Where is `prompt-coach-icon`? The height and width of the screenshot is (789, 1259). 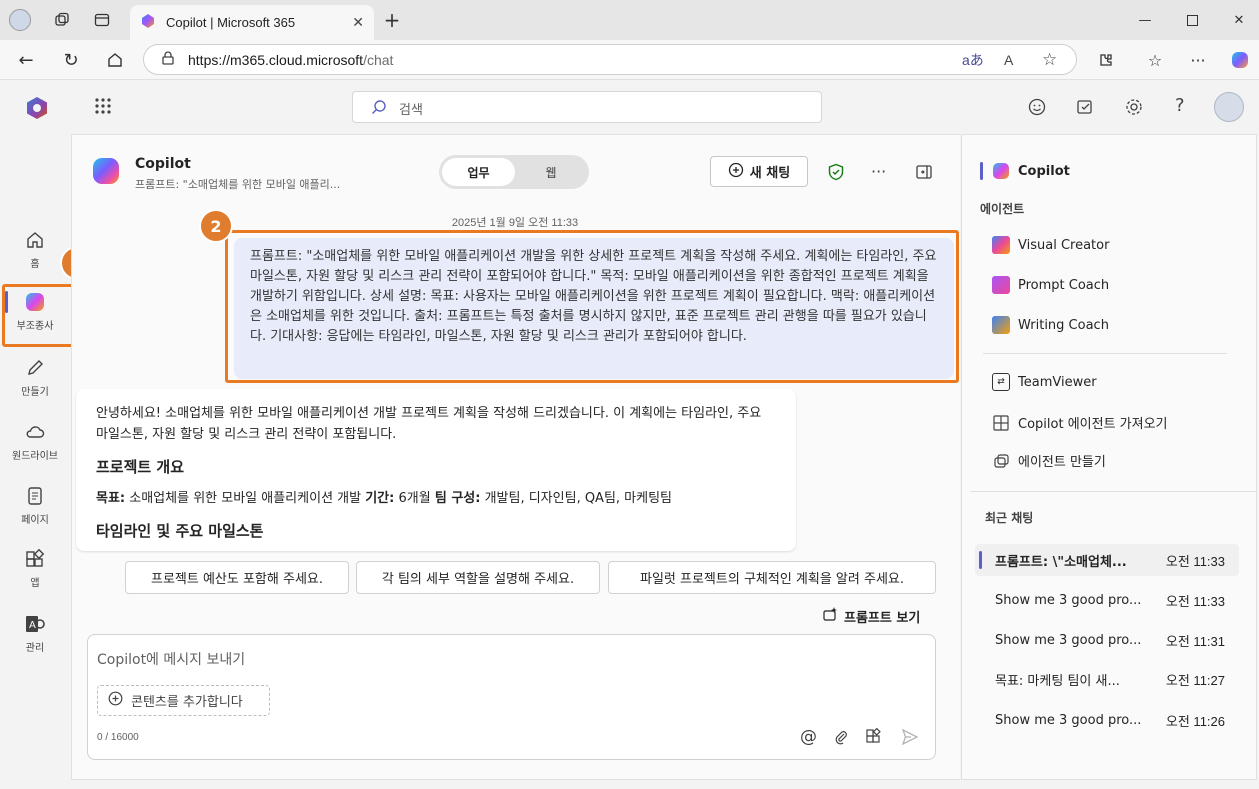
prompt-coach-icon is located at coordinates (1001, 285).